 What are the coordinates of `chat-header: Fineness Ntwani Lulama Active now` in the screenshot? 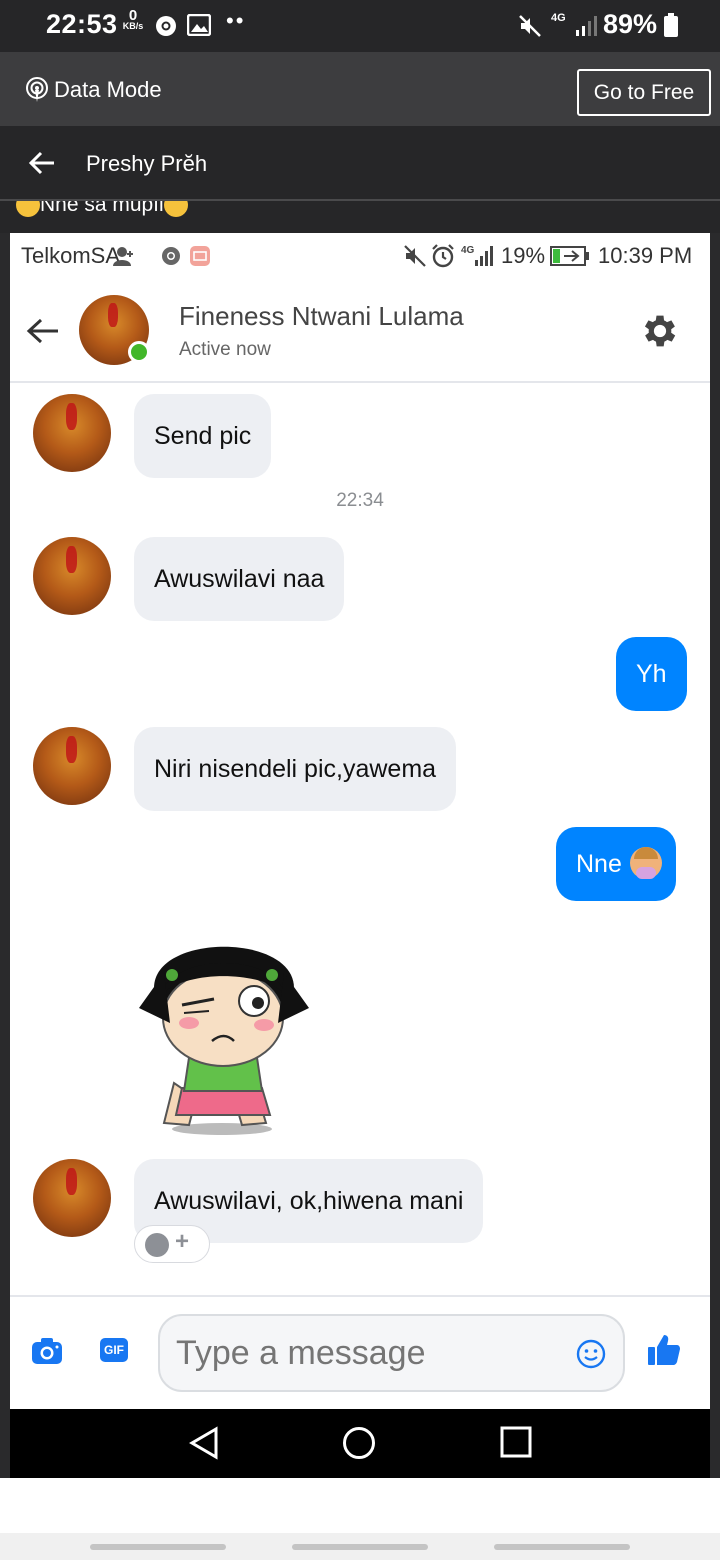 It's located at (360, 331).